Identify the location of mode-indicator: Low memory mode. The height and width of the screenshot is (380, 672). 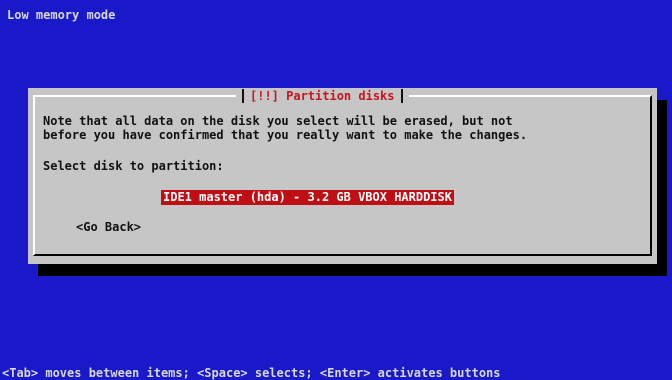
(61, 15).